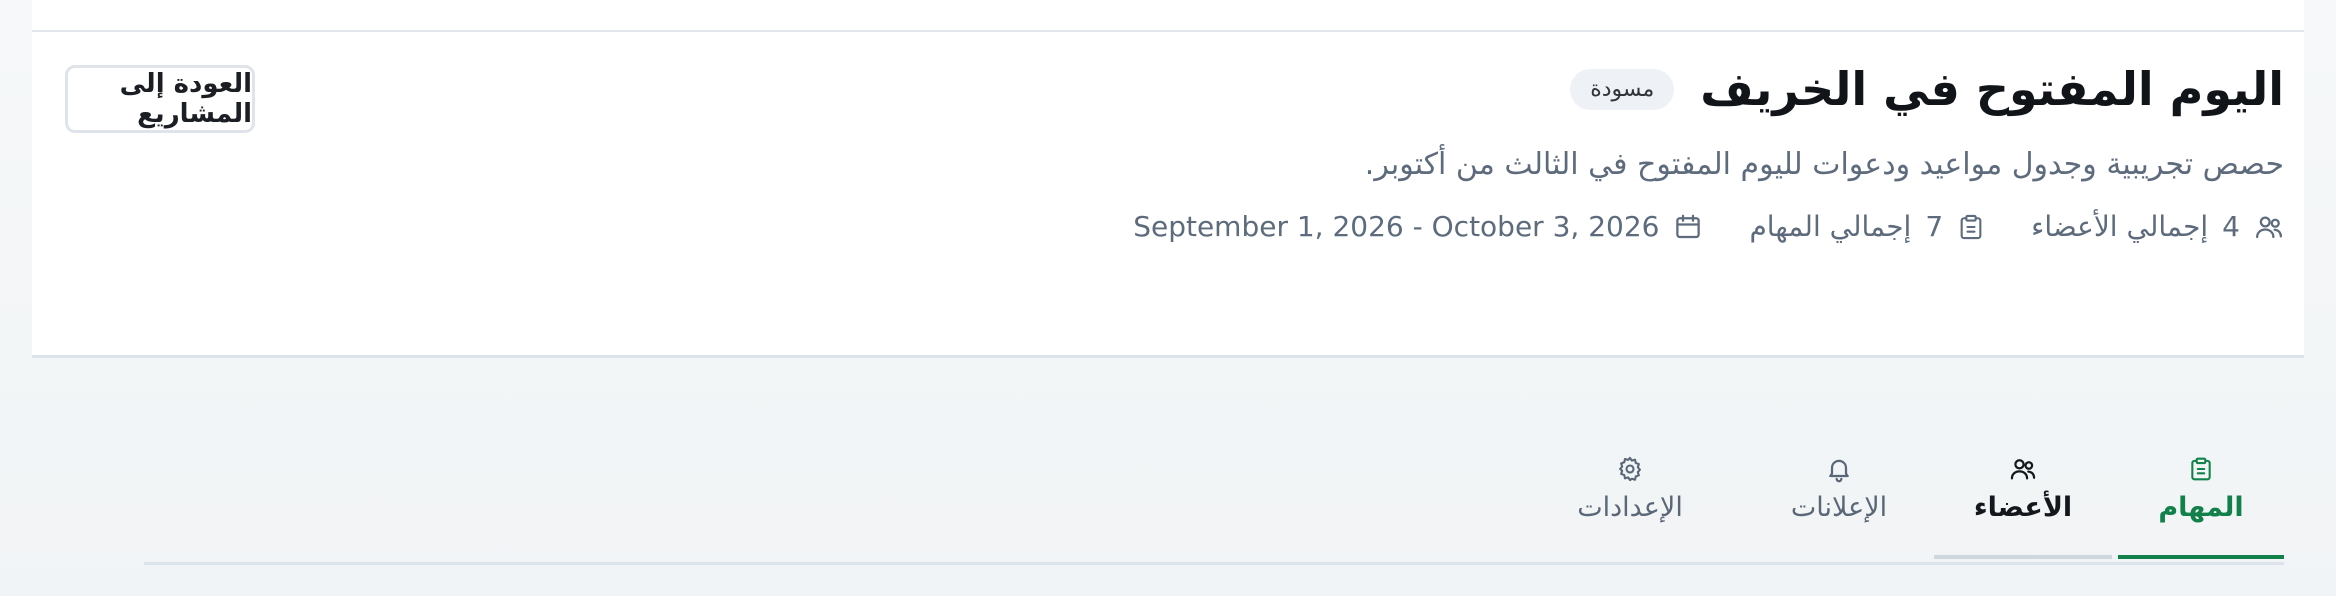 This screenshot has height=596, width=2336. Describe the element at coordinates (2023, 507) in the screenshot. I see `tab-label: الأعضاء` at that location.